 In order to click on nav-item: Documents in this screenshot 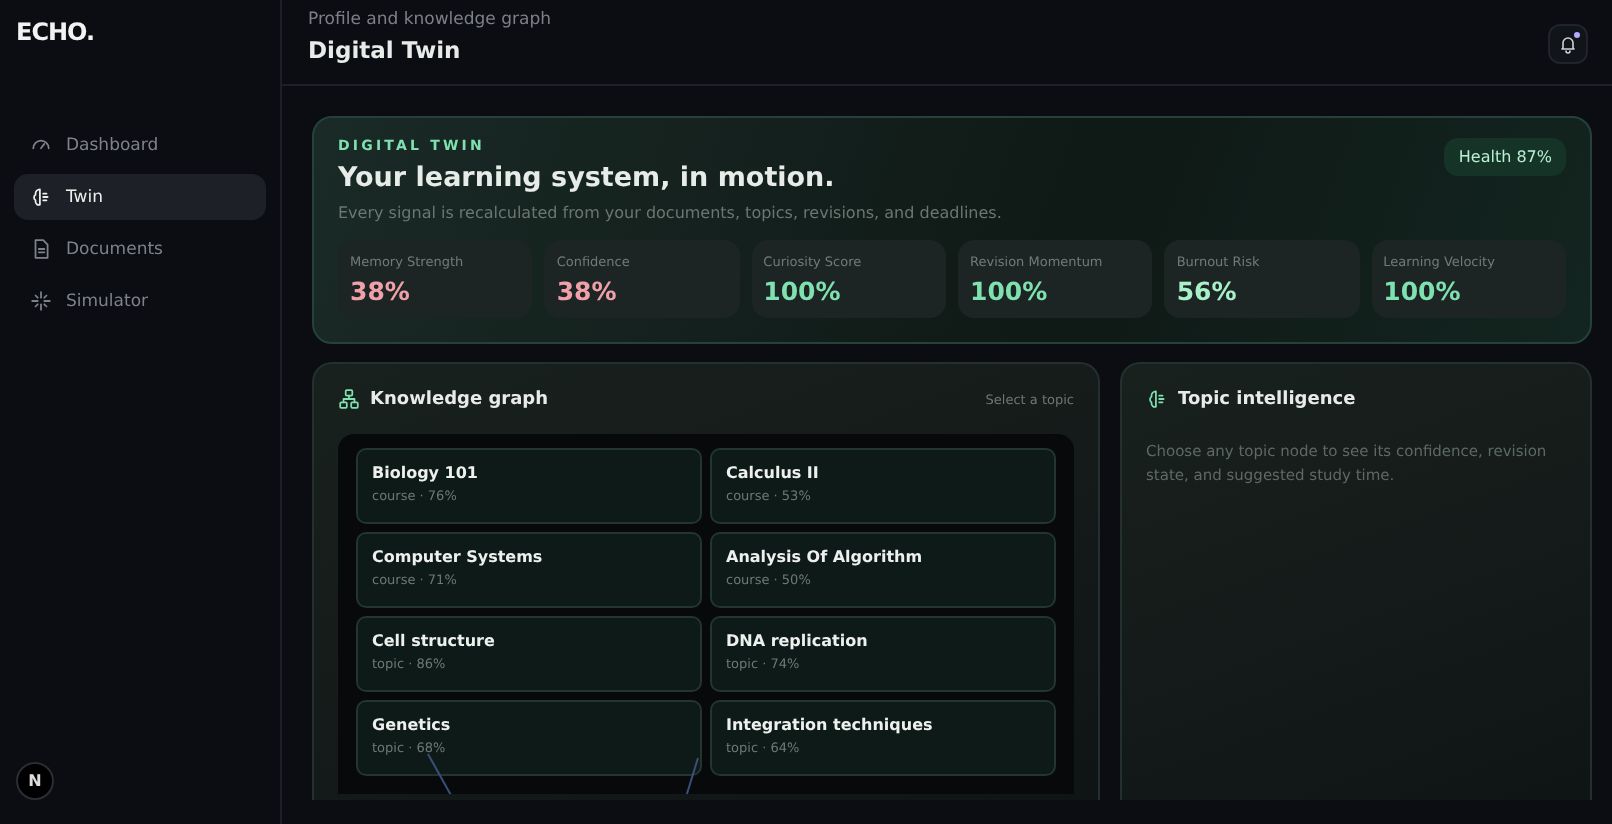, I will do `click(140, 249)`.